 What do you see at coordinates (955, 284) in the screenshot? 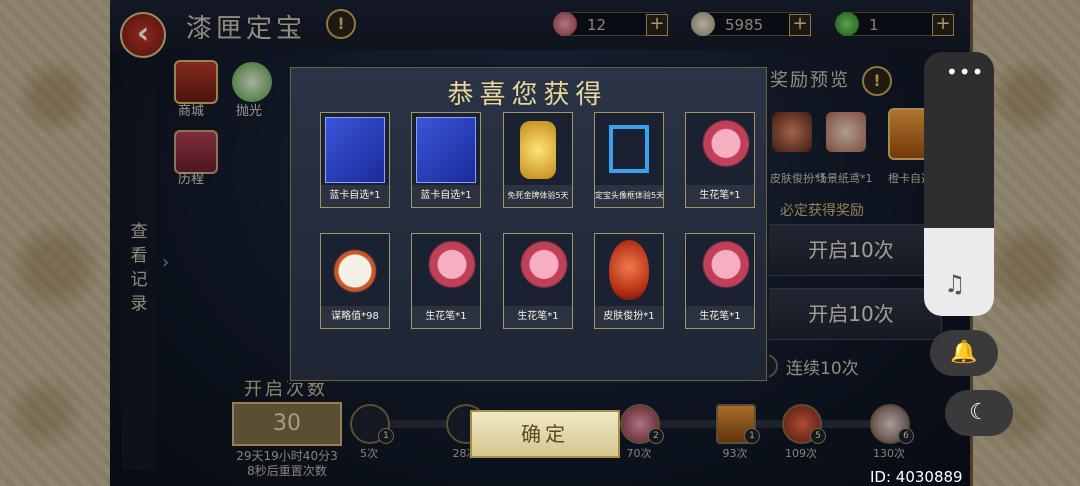
I see `music-note-icon: ♫` at bounding box center [955, 284].